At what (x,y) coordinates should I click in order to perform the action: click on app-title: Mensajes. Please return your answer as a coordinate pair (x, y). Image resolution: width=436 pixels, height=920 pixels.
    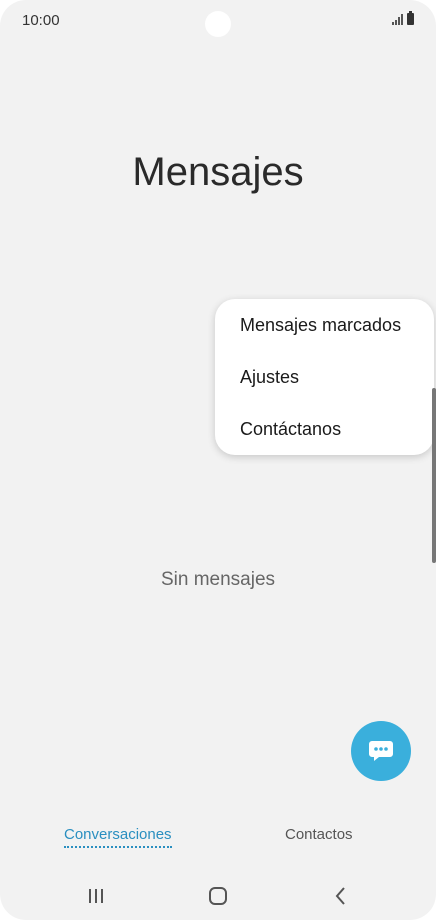
    Looking at the image, I should click on (218, 172).